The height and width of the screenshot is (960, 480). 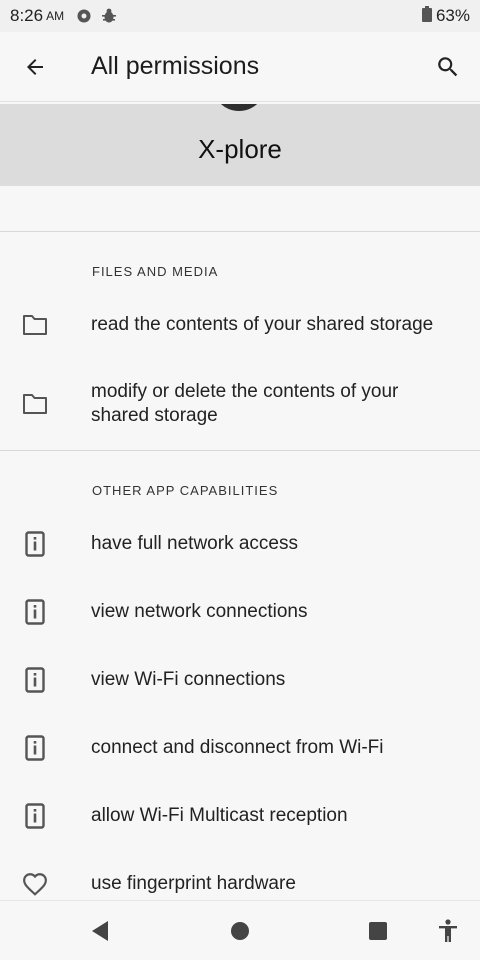 I want to click on permission-label: view network connections, so click(x=199, y=611).